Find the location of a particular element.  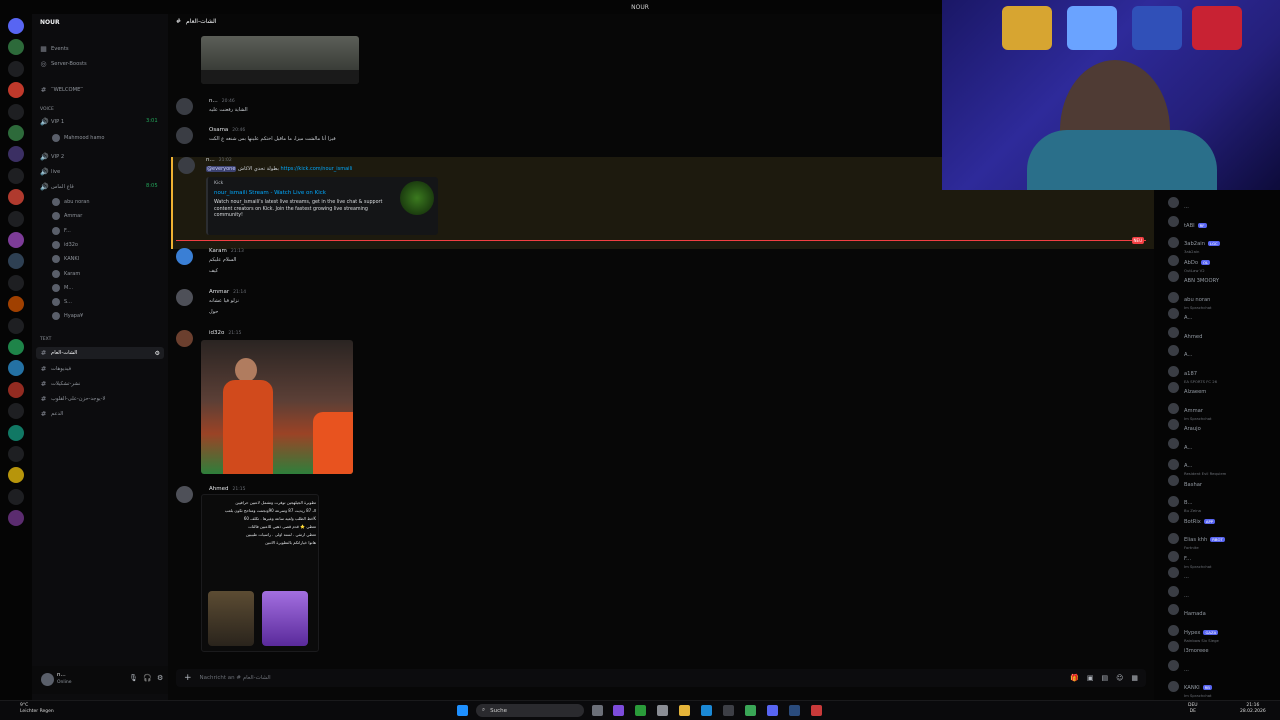

voice-user: Hyapa¥ is located at coordinates (67, 316).